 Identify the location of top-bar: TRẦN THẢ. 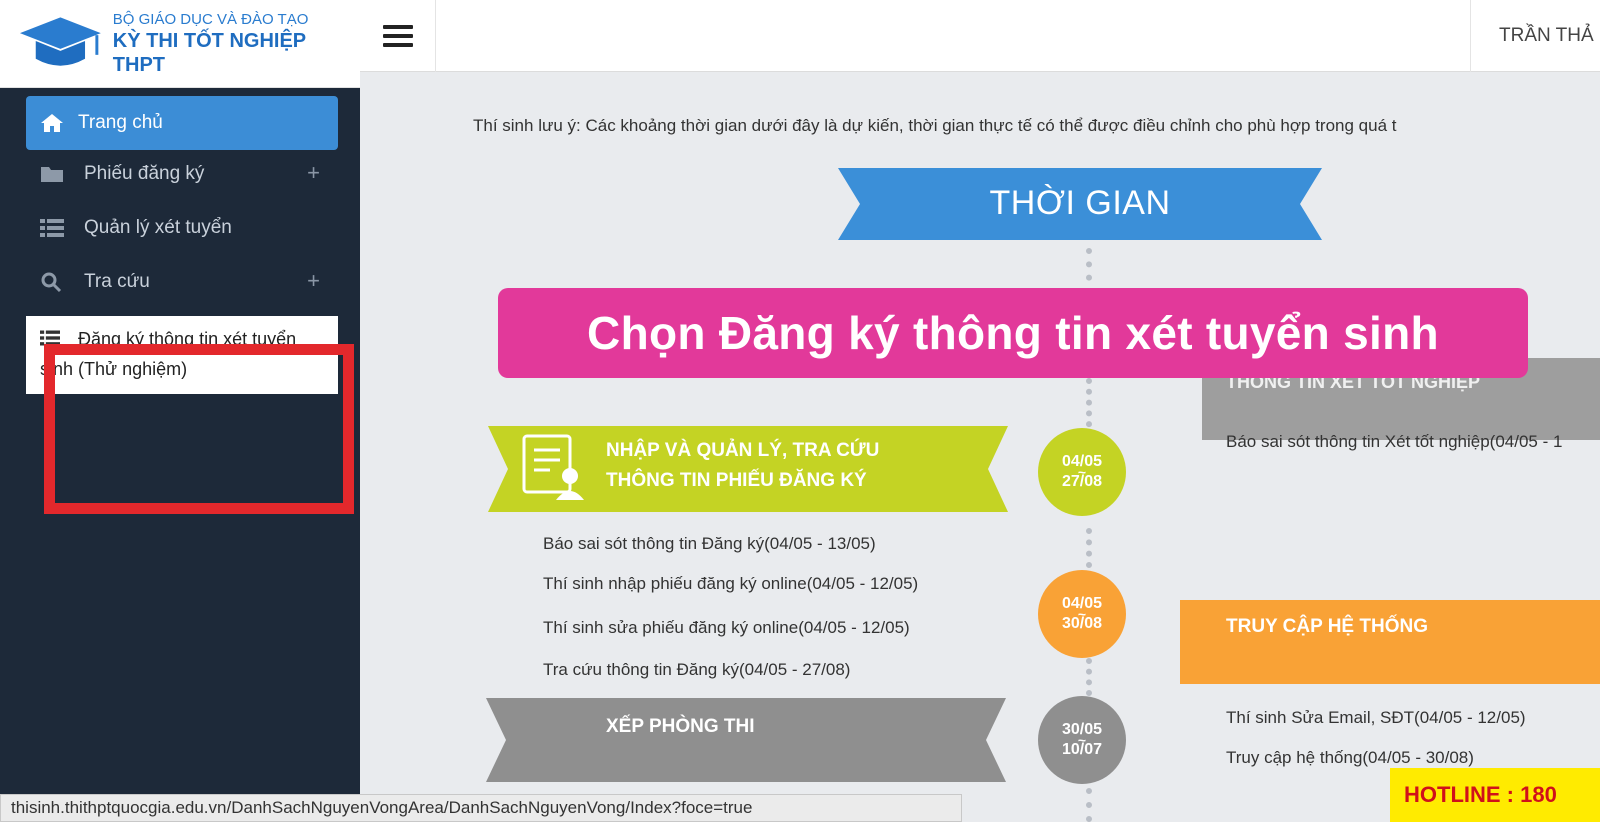
(980, 36).